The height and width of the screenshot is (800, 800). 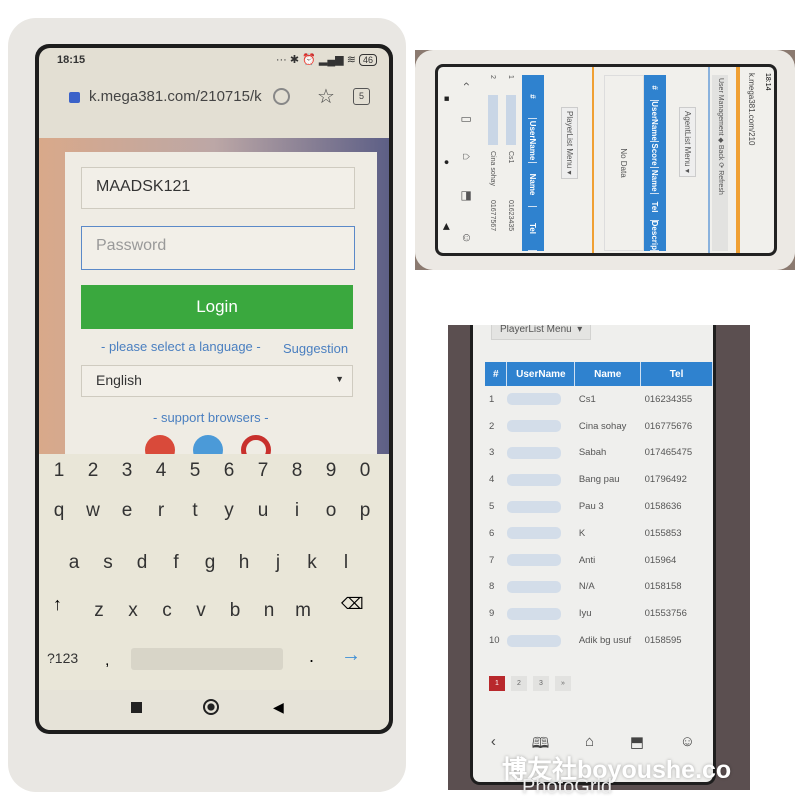 What do you see at coordinates (541, 683) in the screenshot?
I see `page-button-3: 3` at bounding box center [541, 683].